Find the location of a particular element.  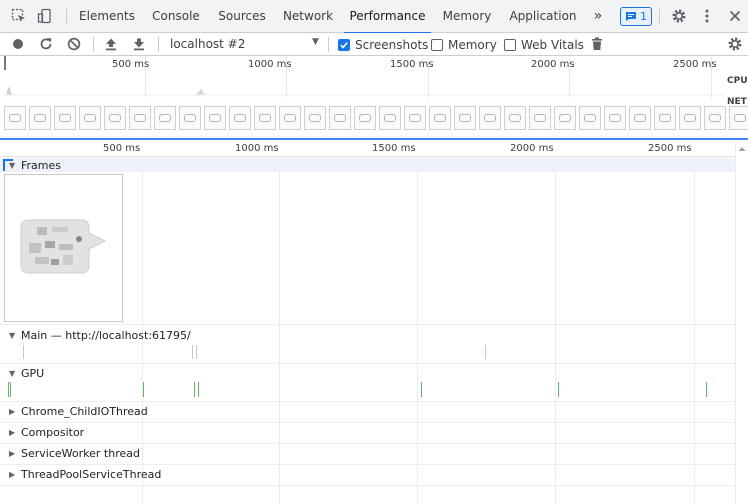

separator is located at coordinates (158, 44).